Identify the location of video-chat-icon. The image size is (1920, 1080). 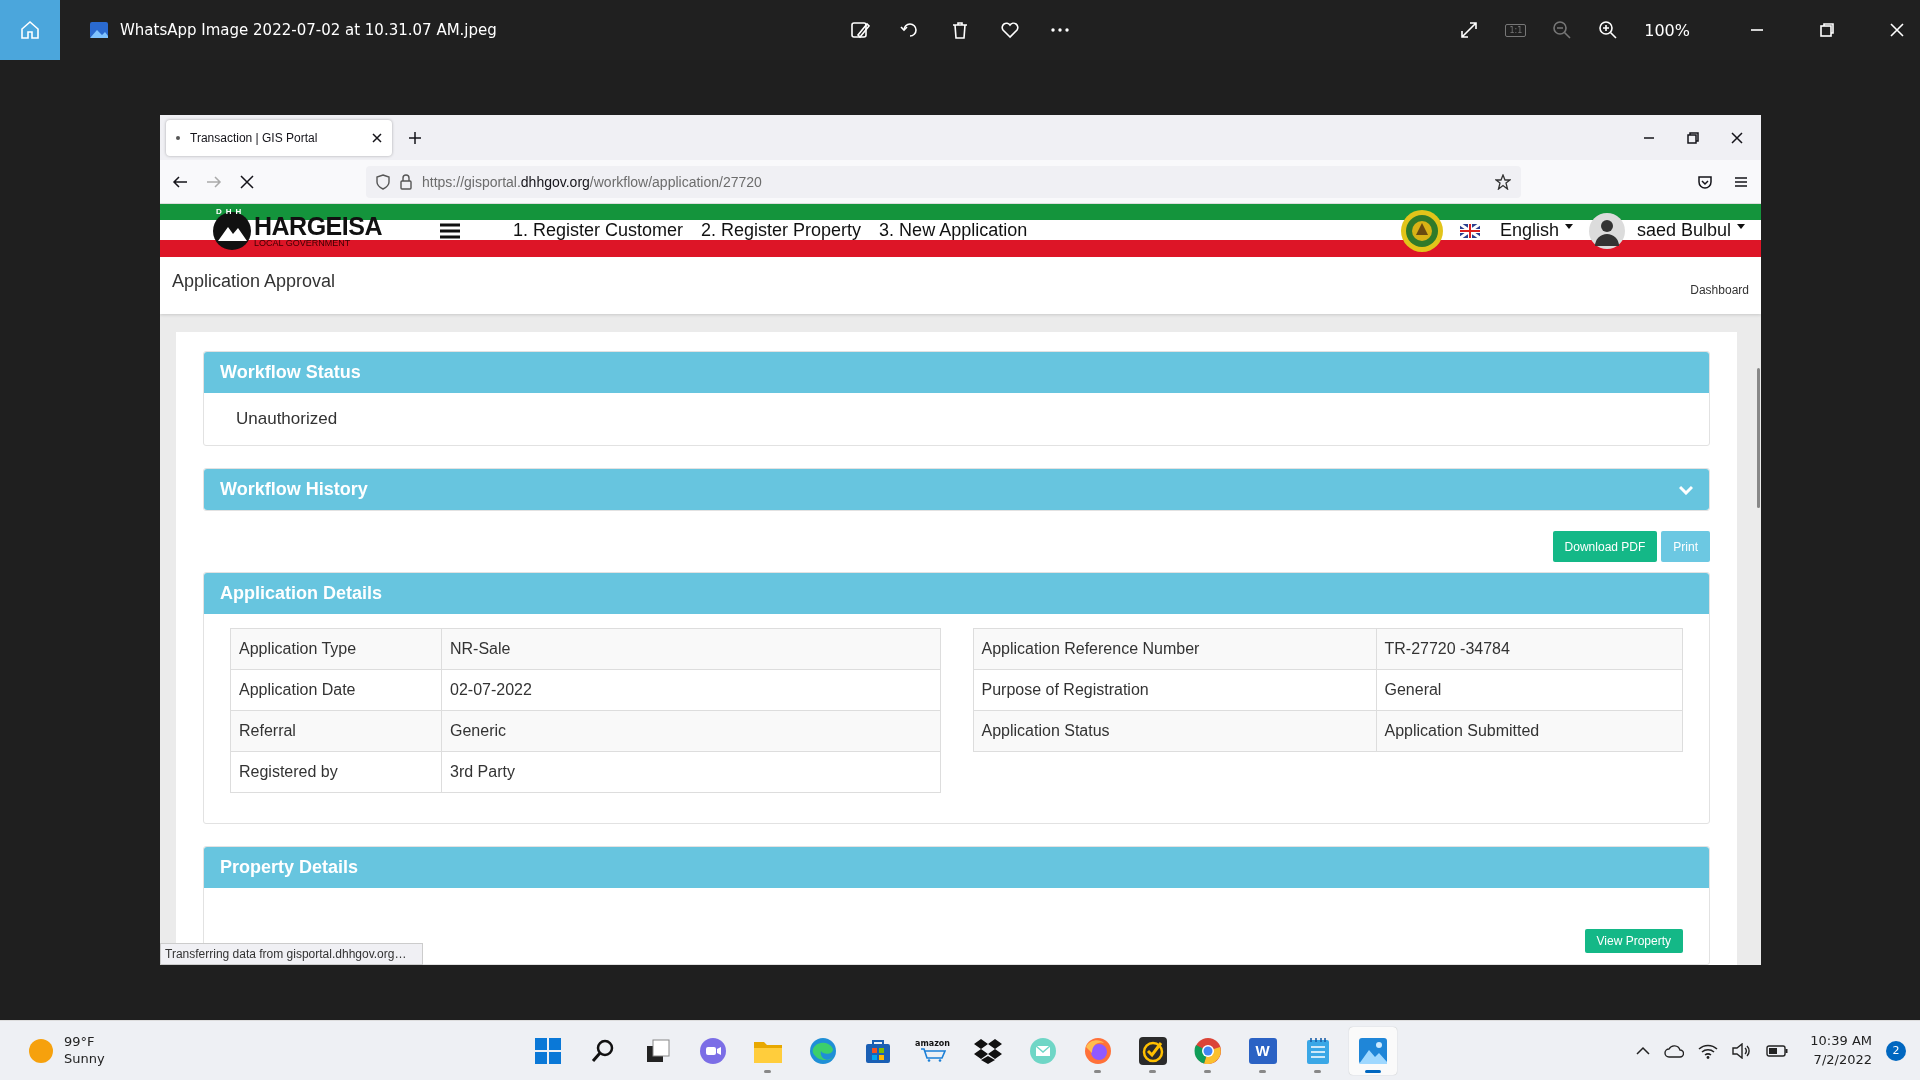
(712, 1050).